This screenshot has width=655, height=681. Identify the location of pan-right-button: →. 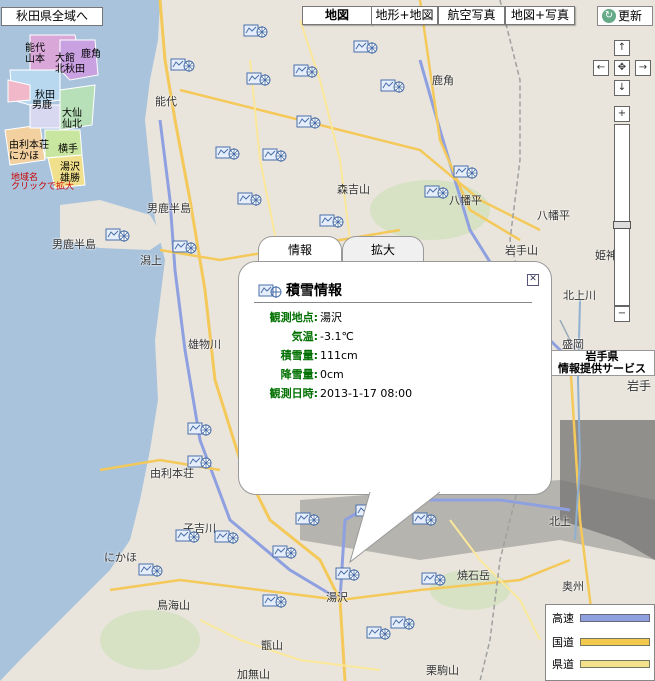
(643, 68).